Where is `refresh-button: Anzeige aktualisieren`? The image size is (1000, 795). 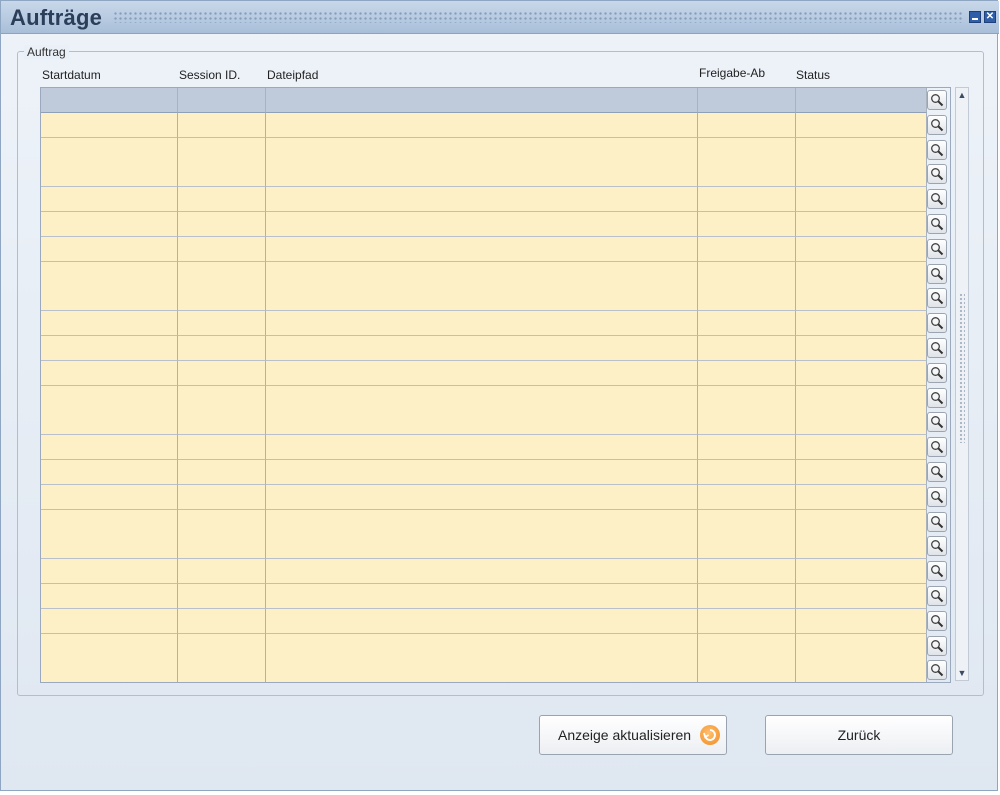
refresh-button: Anzeige aktualisieren is located at coordinates (633, 735).